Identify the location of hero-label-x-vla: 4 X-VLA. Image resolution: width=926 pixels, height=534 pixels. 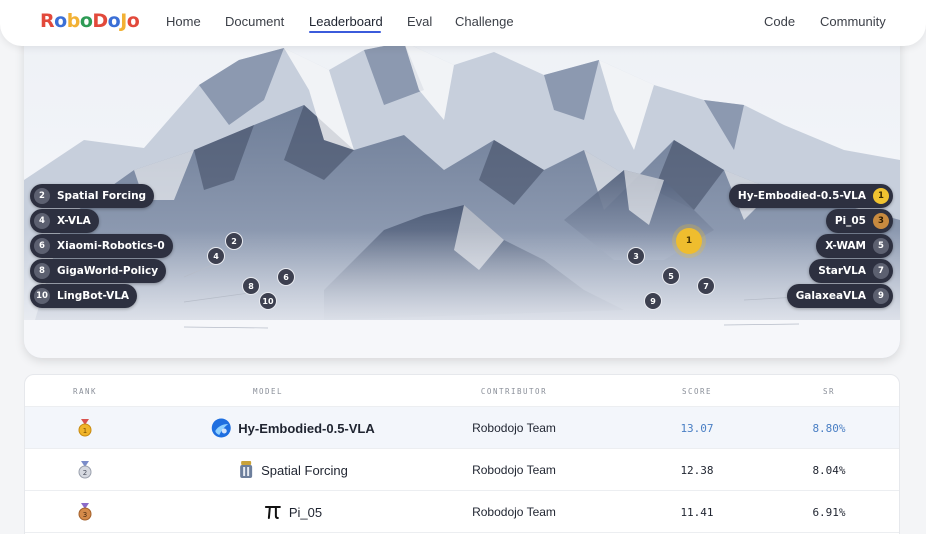
(64, 221).